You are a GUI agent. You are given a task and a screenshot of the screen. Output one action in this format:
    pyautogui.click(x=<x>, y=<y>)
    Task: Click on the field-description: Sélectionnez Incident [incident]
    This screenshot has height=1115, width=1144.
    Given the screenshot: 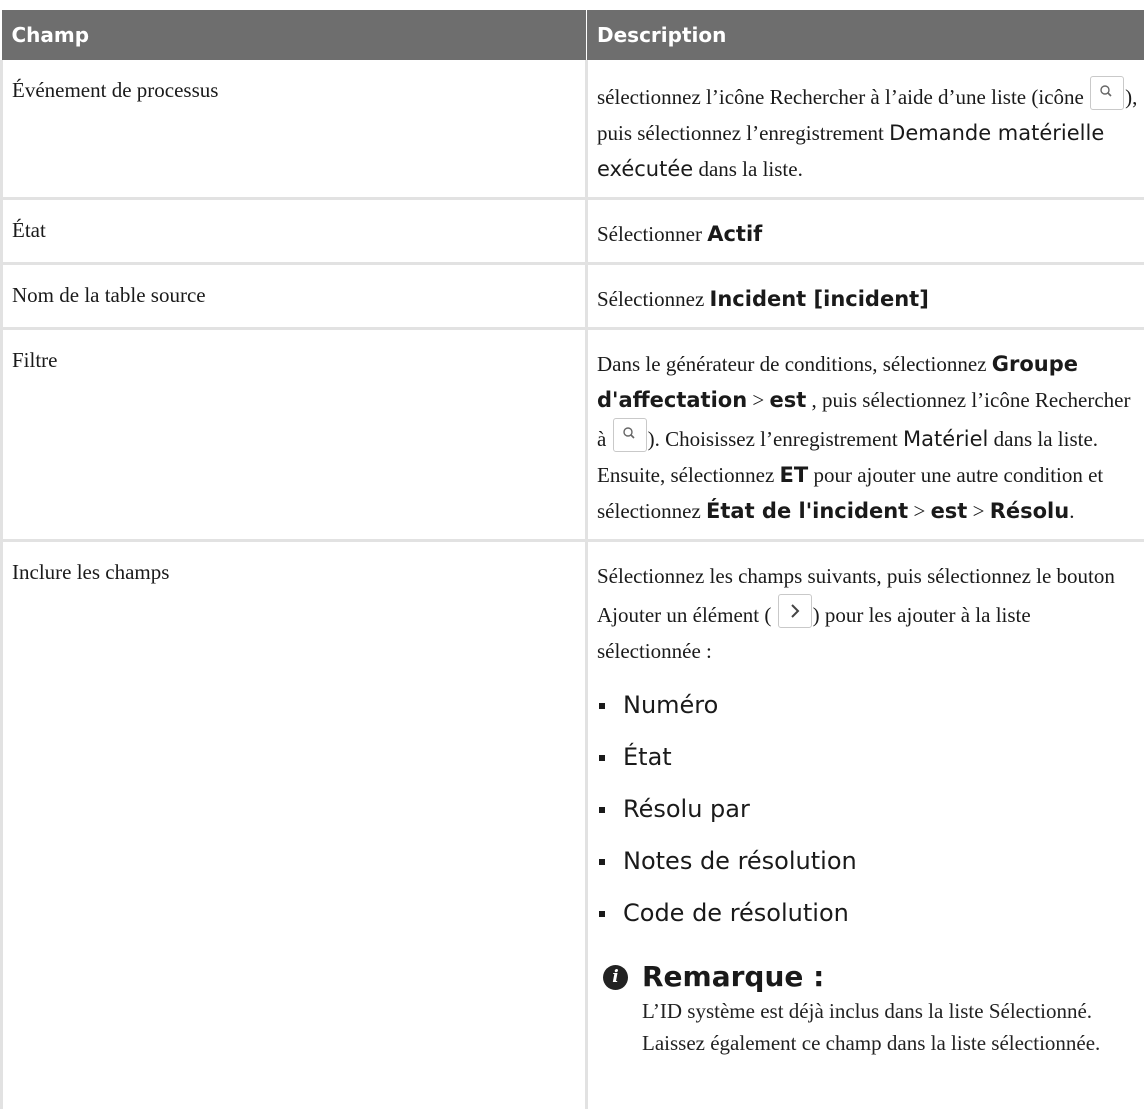 What is the action you would take?
    pyautogui.click(x=864, y=296)
    